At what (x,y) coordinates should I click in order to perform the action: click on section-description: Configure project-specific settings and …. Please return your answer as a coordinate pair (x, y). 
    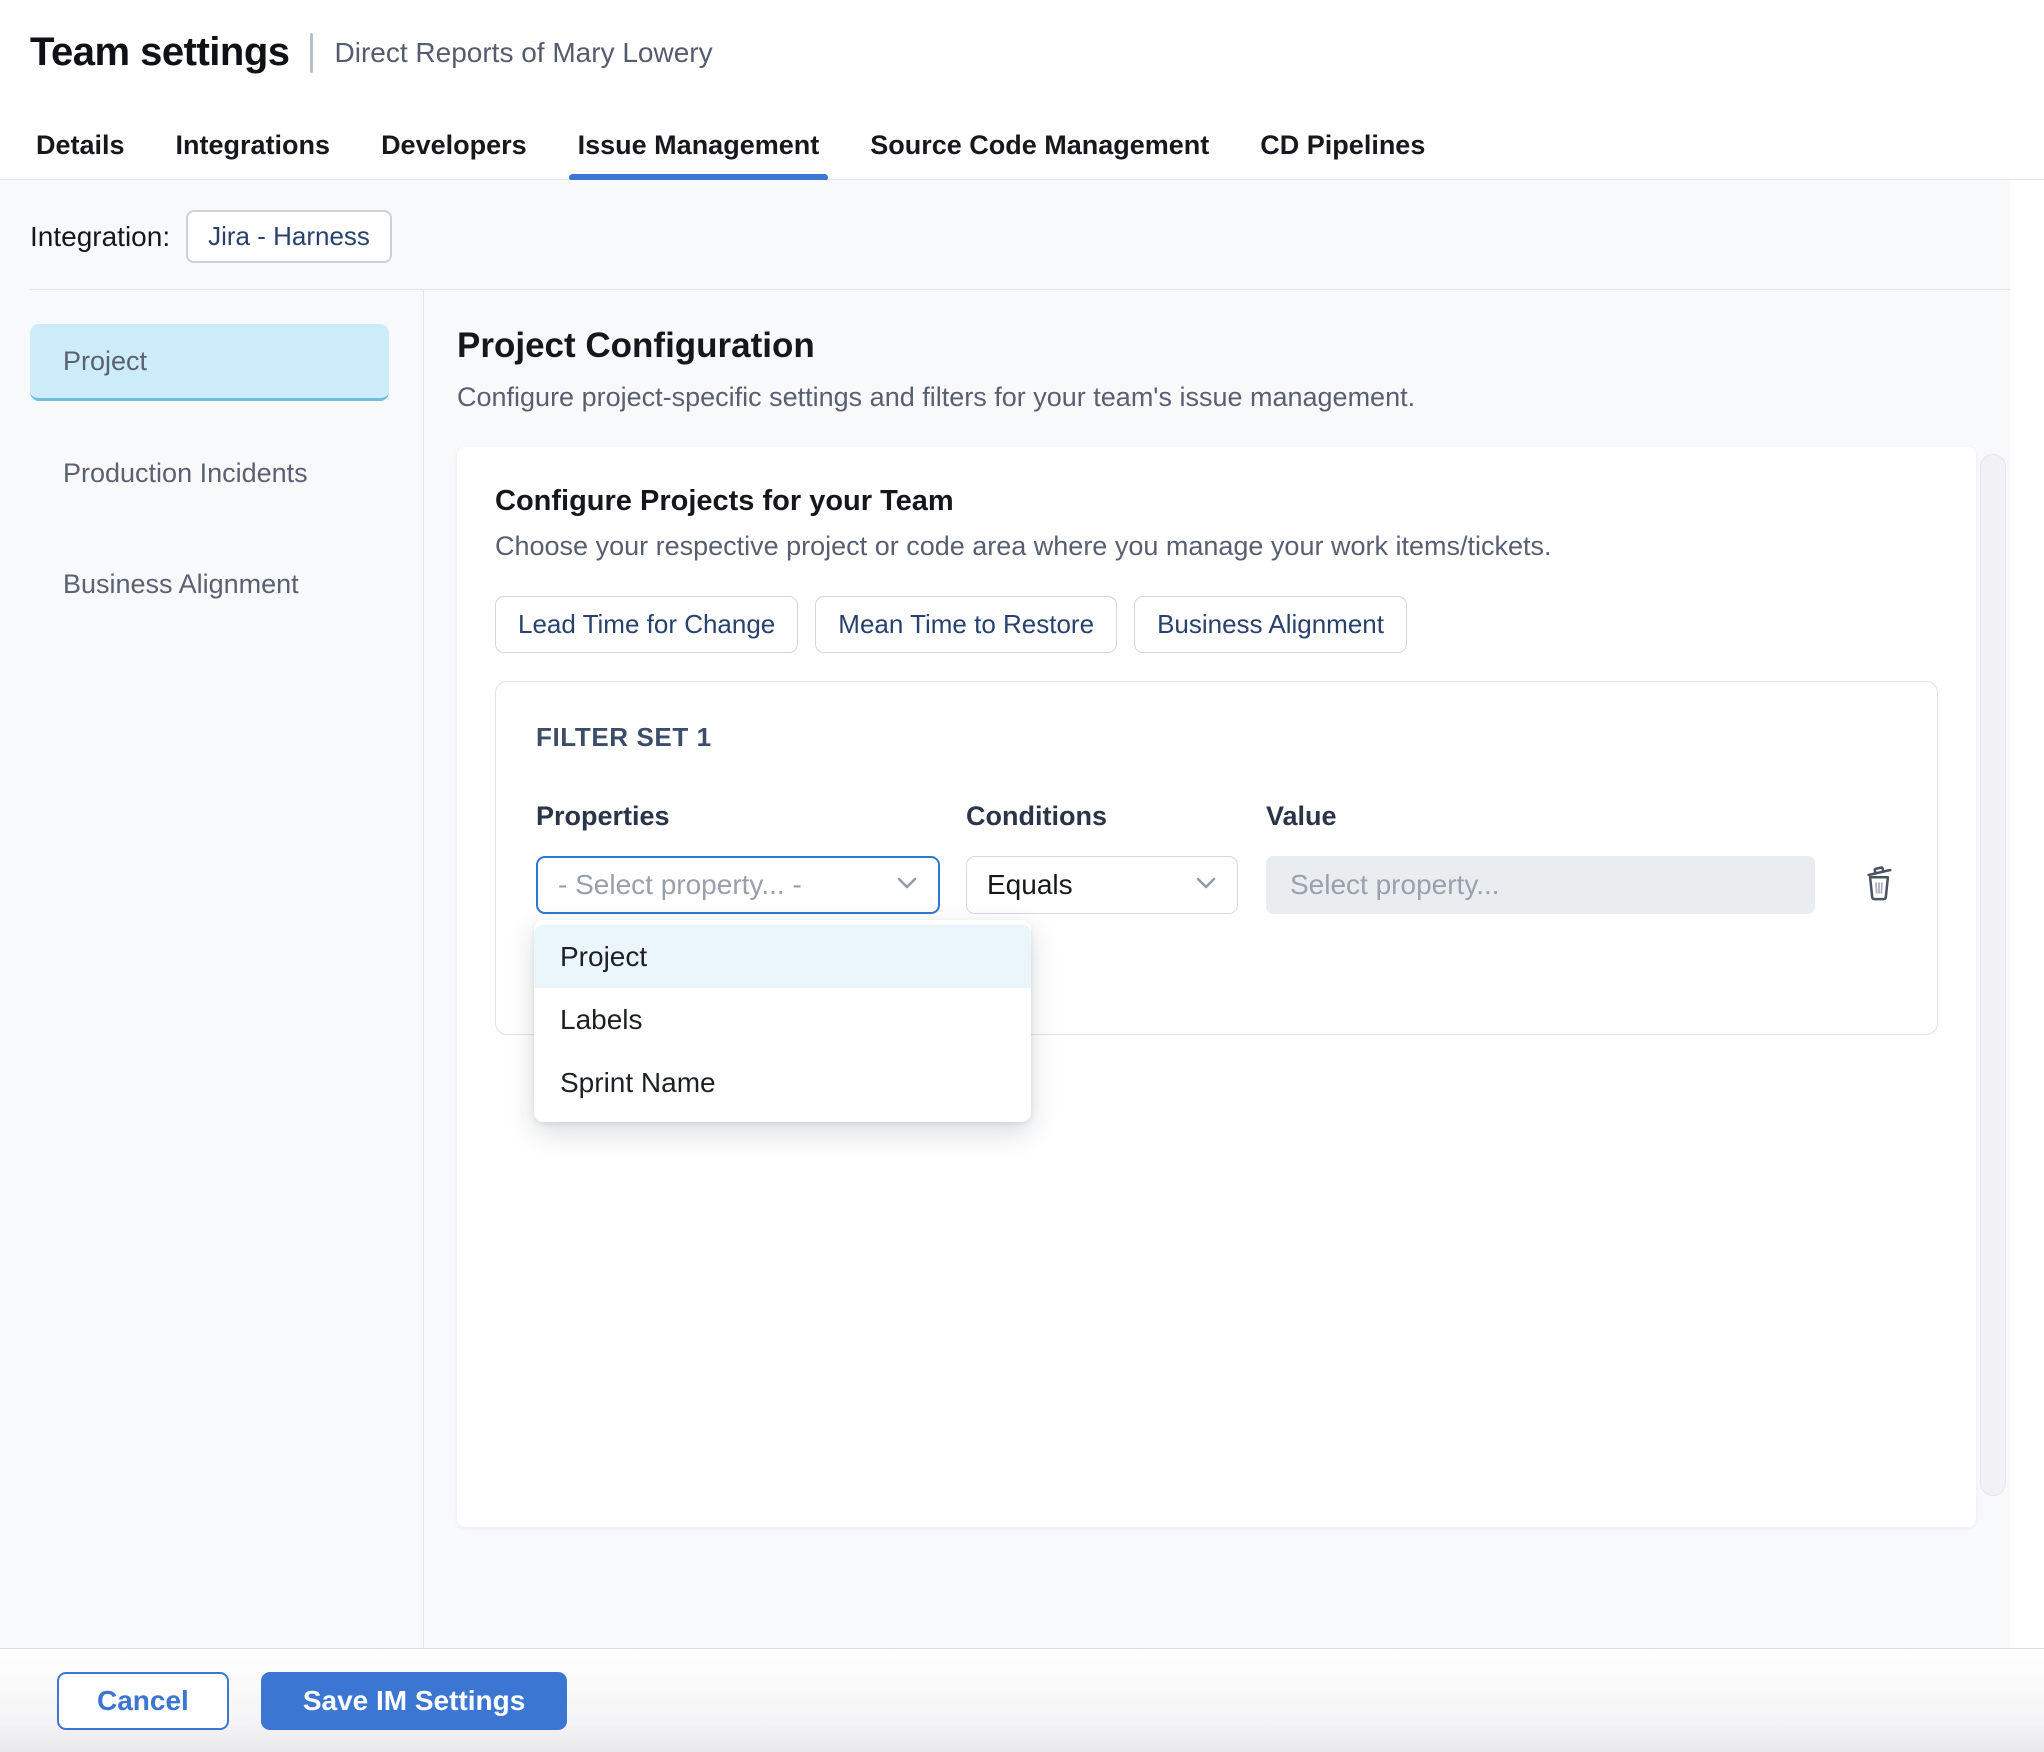
    Looking at the image, I should click on (936, 397).